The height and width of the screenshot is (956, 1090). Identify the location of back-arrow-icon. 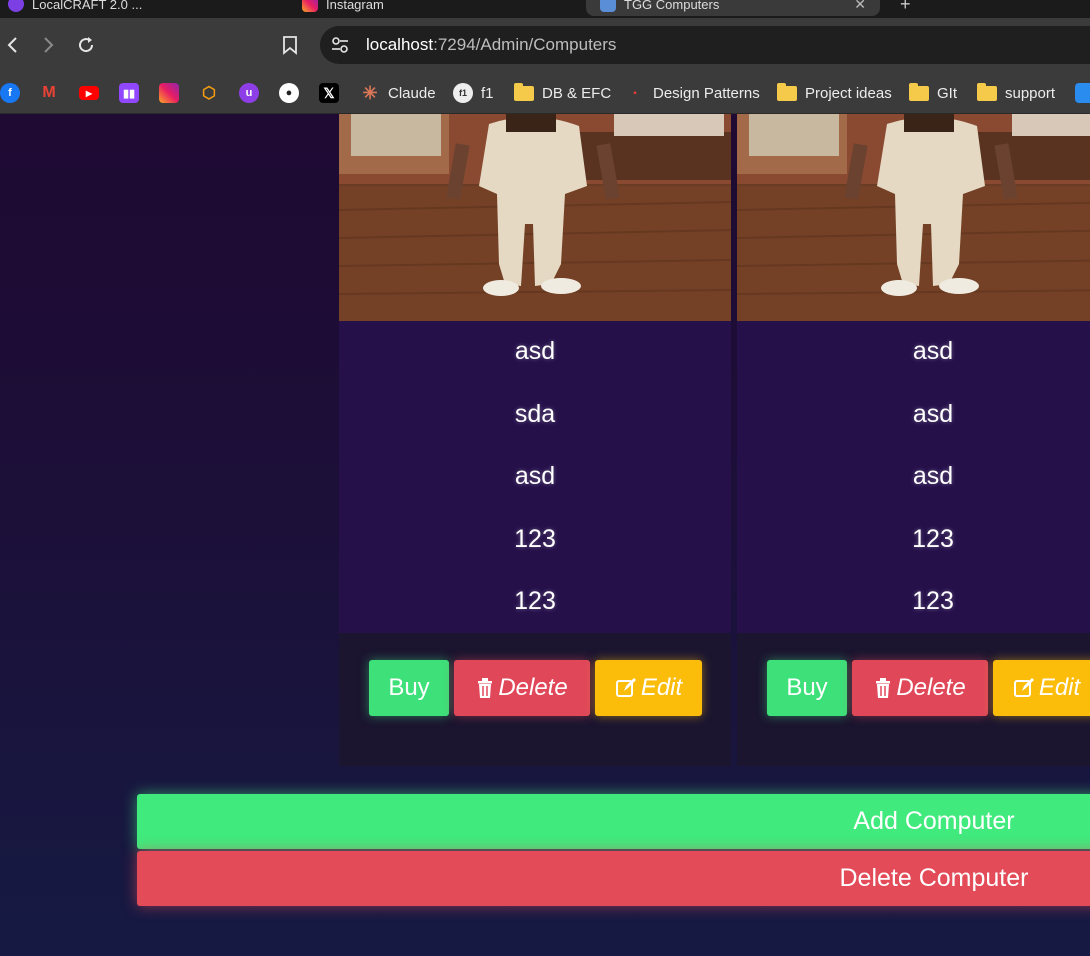
(12, 45).